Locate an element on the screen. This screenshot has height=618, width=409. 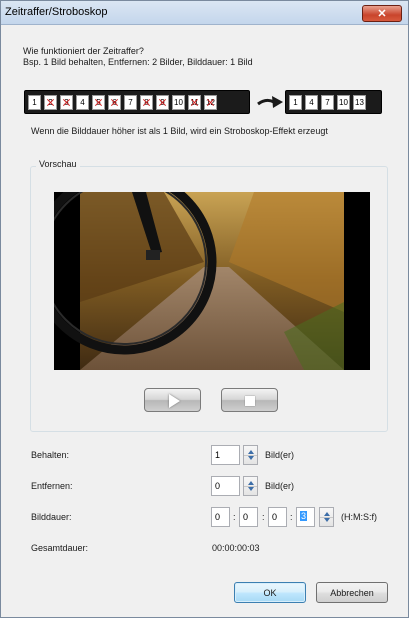
close-button: ✕ is located at coordinates (382, 13).